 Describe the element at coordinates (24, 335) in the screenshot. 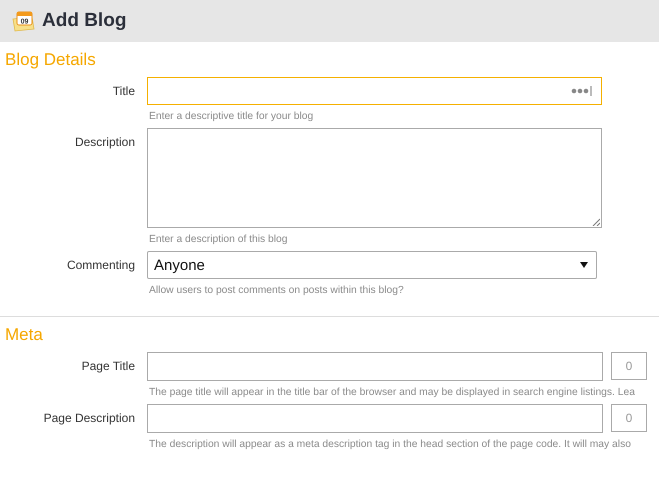

I see `section-title: Meta` at that location.